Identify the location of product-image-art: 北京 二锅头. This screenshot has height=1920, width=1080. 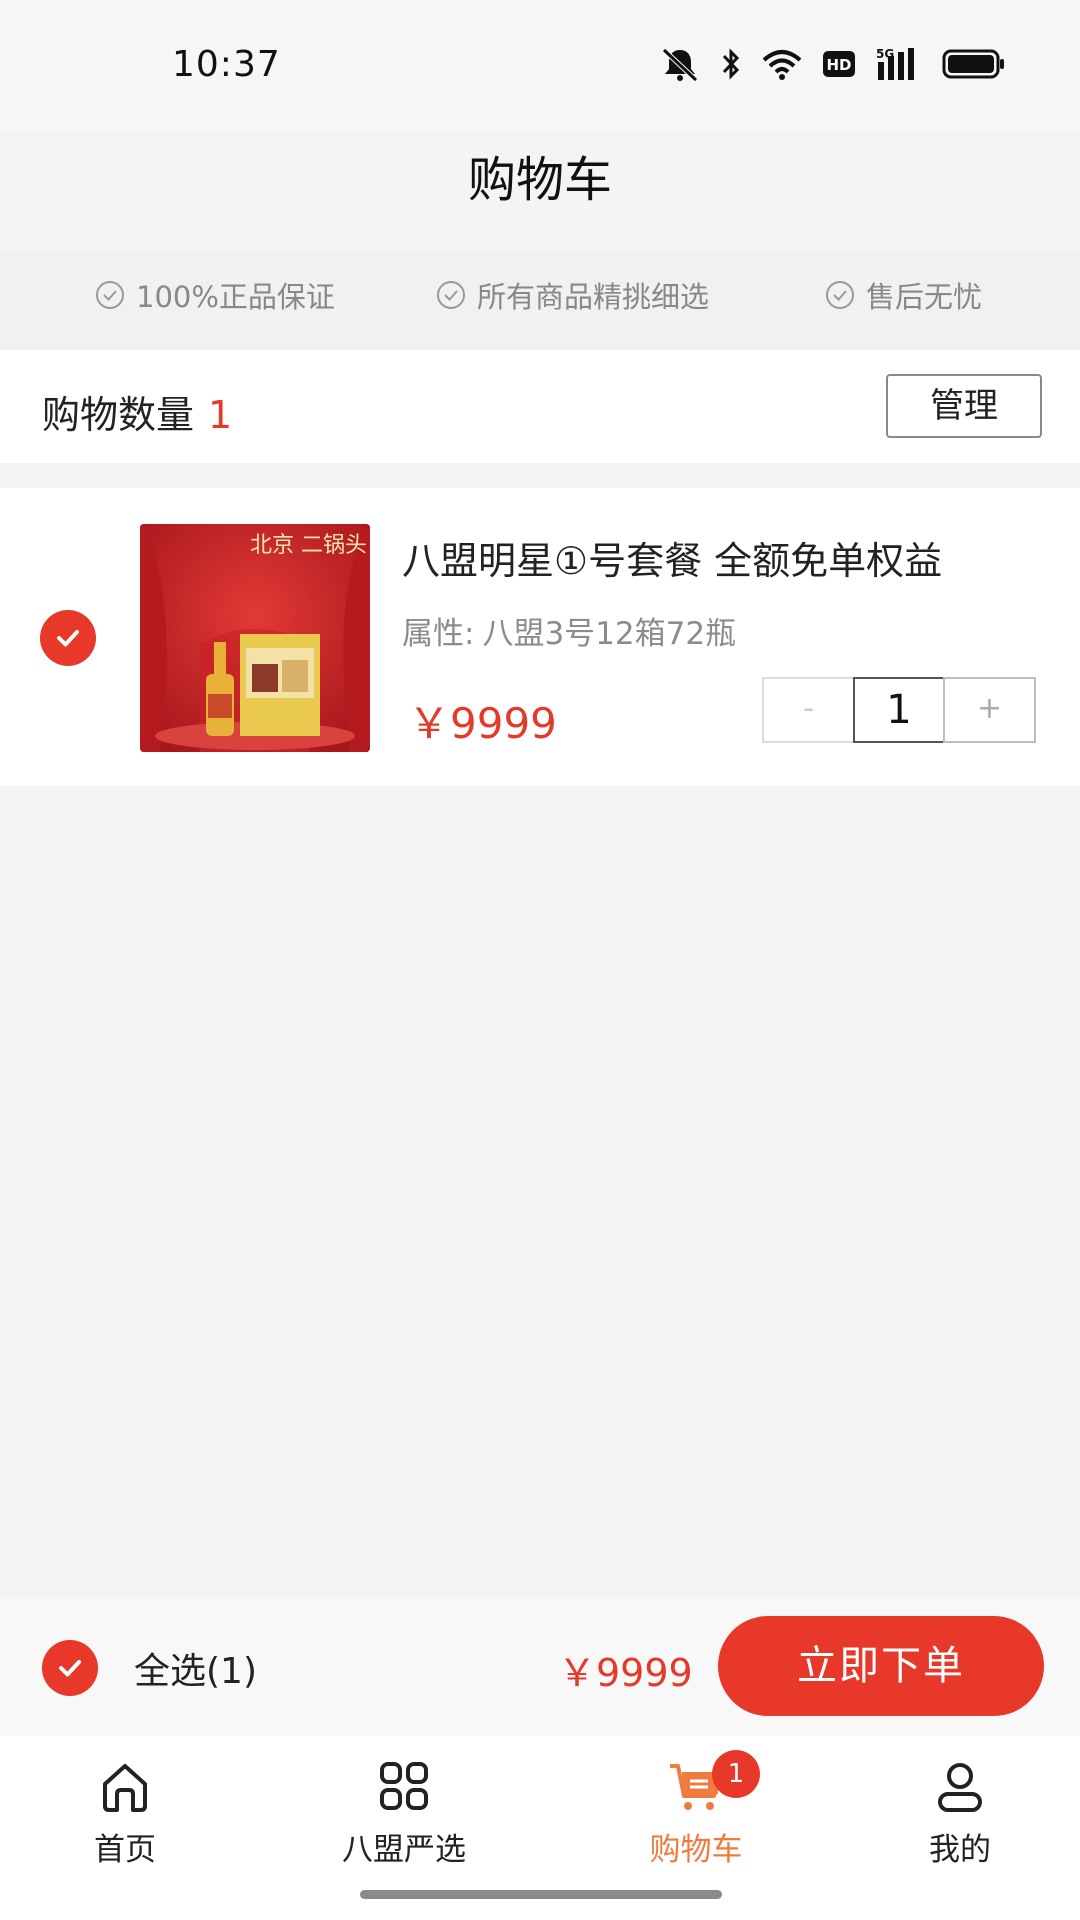
(255, 638).